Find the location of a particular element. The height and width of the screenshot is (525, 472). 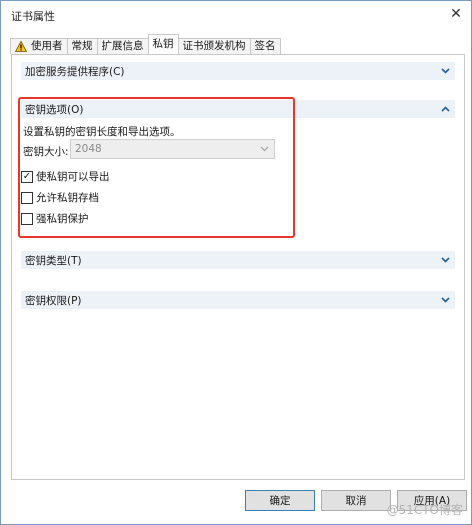

tab-certification-authority: 证书颁发机构 is located at coordinates (214, 46).